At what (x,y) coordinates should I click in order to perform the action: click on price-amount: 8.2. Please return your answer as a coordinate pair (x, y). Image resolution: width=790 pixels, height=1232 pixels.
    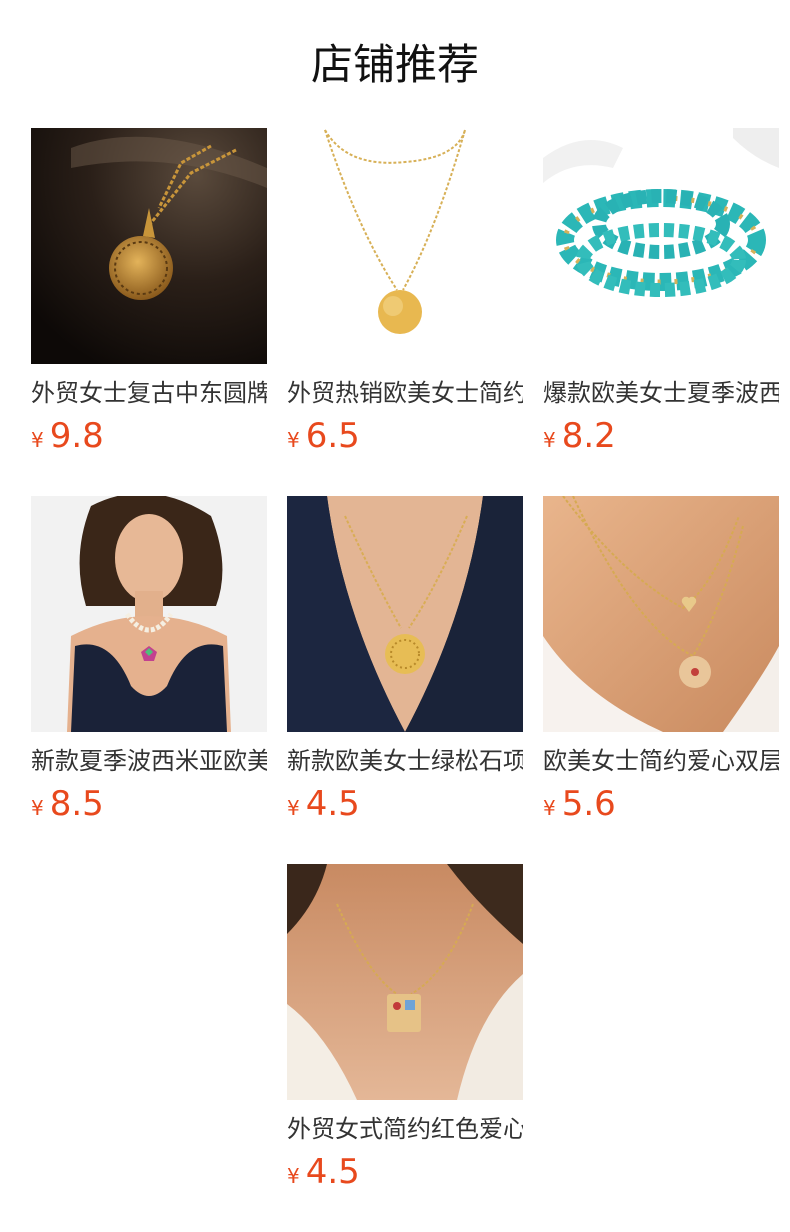
    Looking at the image, I should click on (588, 436).